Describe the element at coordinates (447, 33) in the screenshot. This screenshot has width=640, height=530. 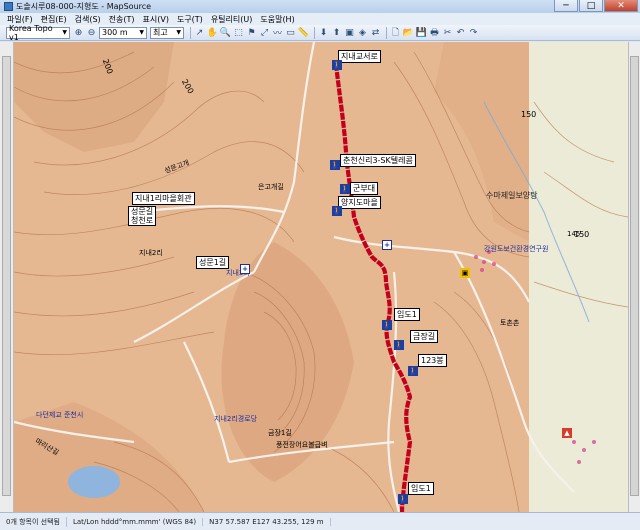
I see `cut-icon: ✂` at that location.